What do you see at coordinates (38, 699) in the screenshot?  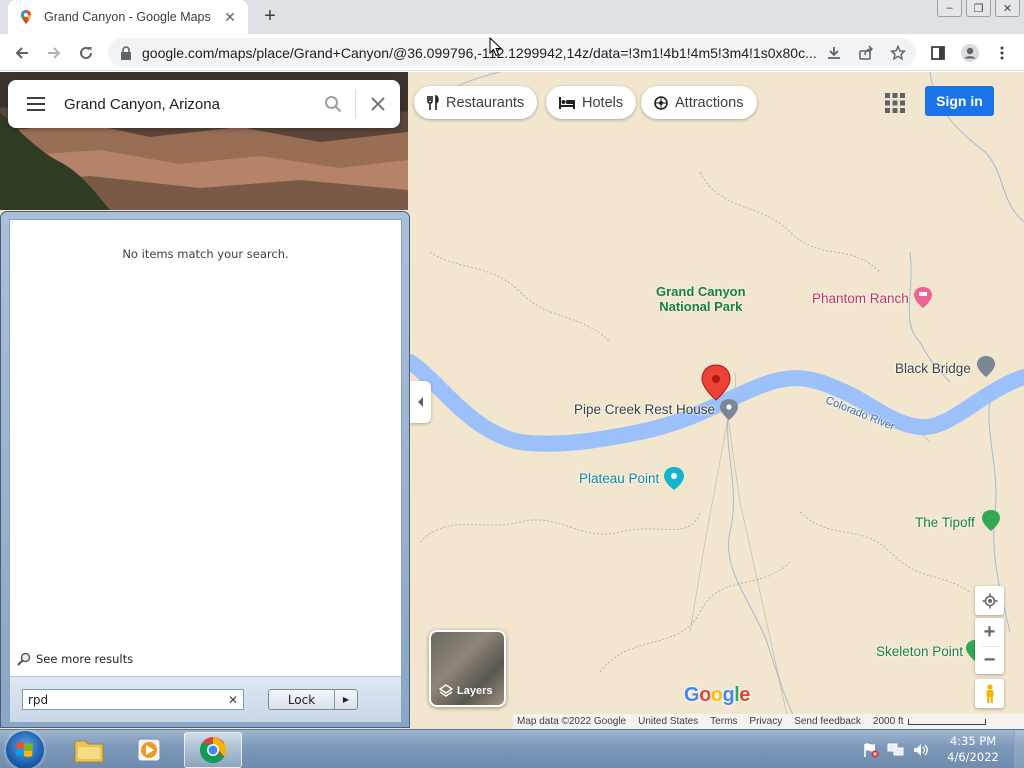 I see `start-search-value: rpd` at bounding box center [38, 699].